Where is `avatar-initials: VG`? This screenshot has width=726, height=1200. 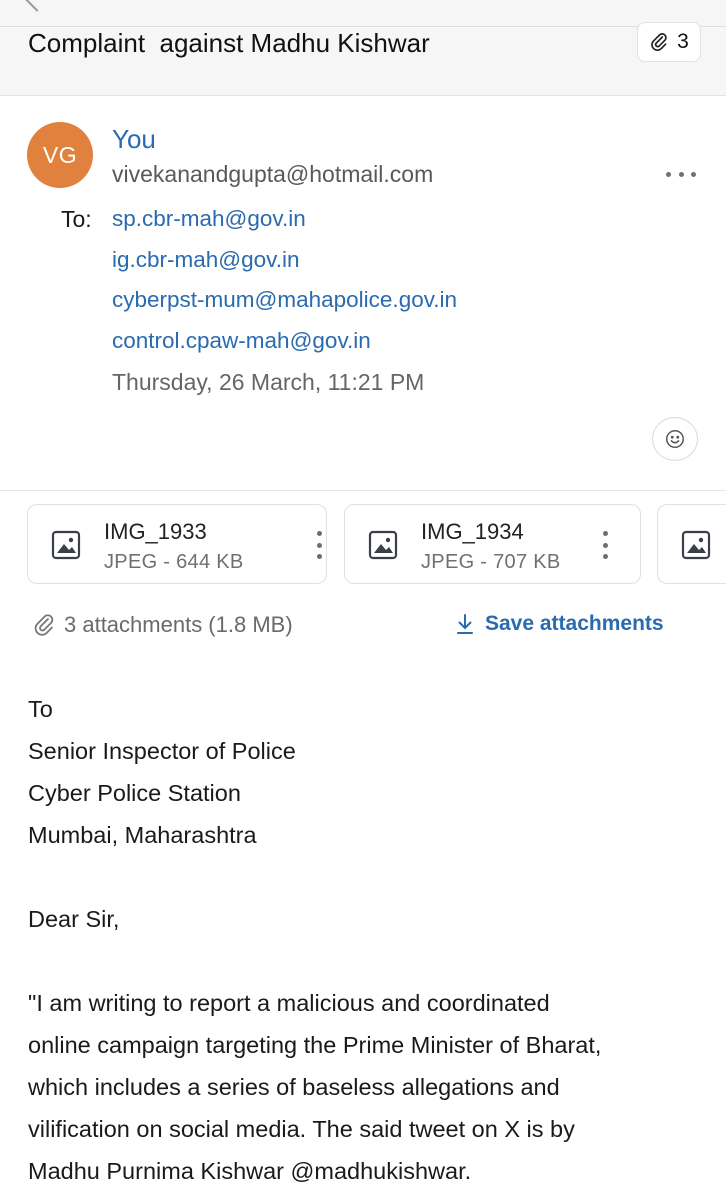
avatar-initials: VG is located at coordinates (60, 154).